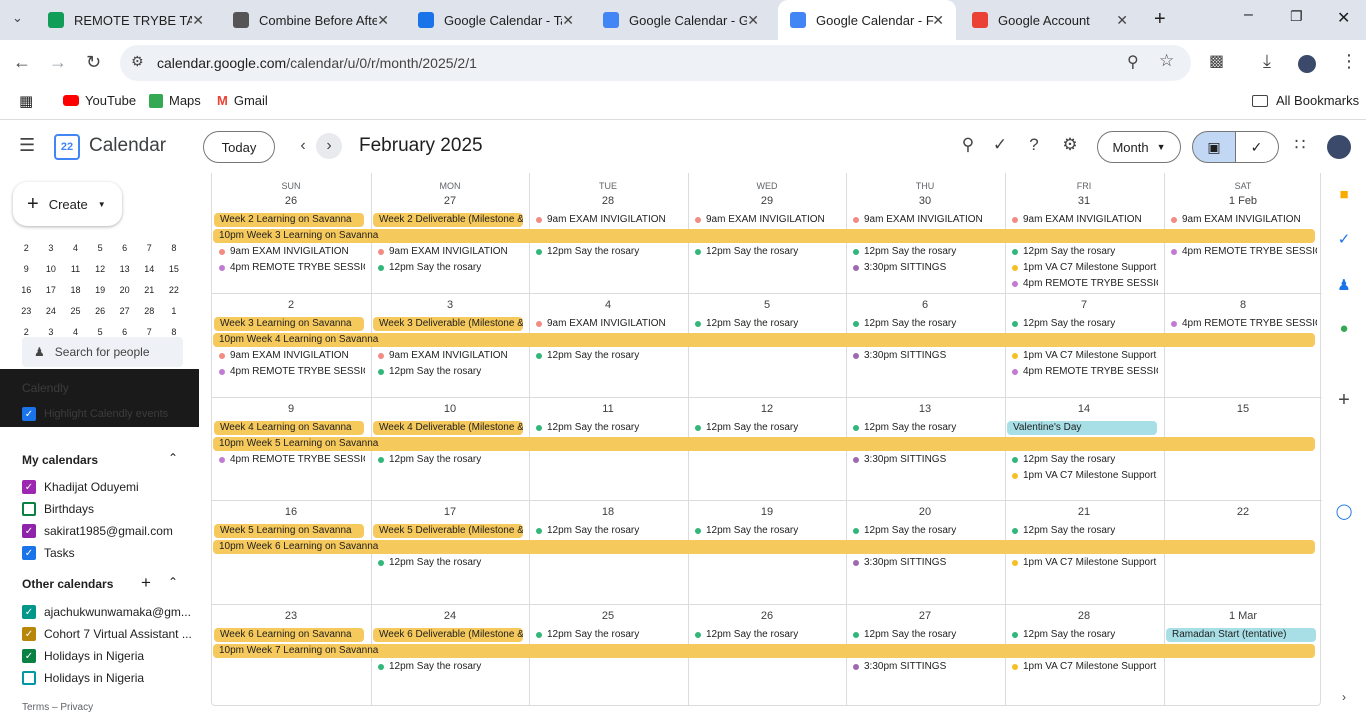 This screenshot has width=1366, height=721. Describe the element at coordinates (1084, 409) in the screenshot. I see `day-number: 14` at that location.